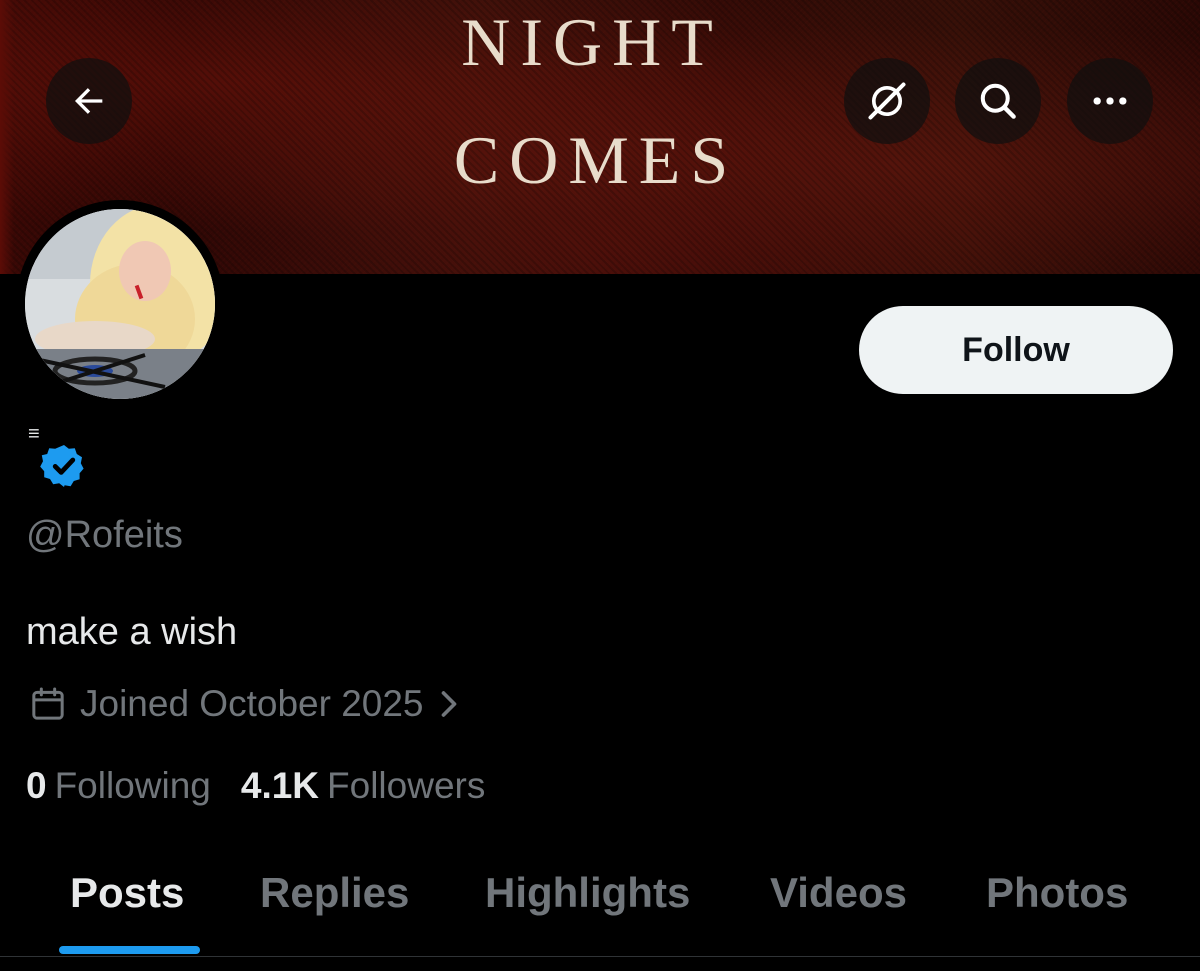  I want to click on calendar-icon, so click(48, 704).